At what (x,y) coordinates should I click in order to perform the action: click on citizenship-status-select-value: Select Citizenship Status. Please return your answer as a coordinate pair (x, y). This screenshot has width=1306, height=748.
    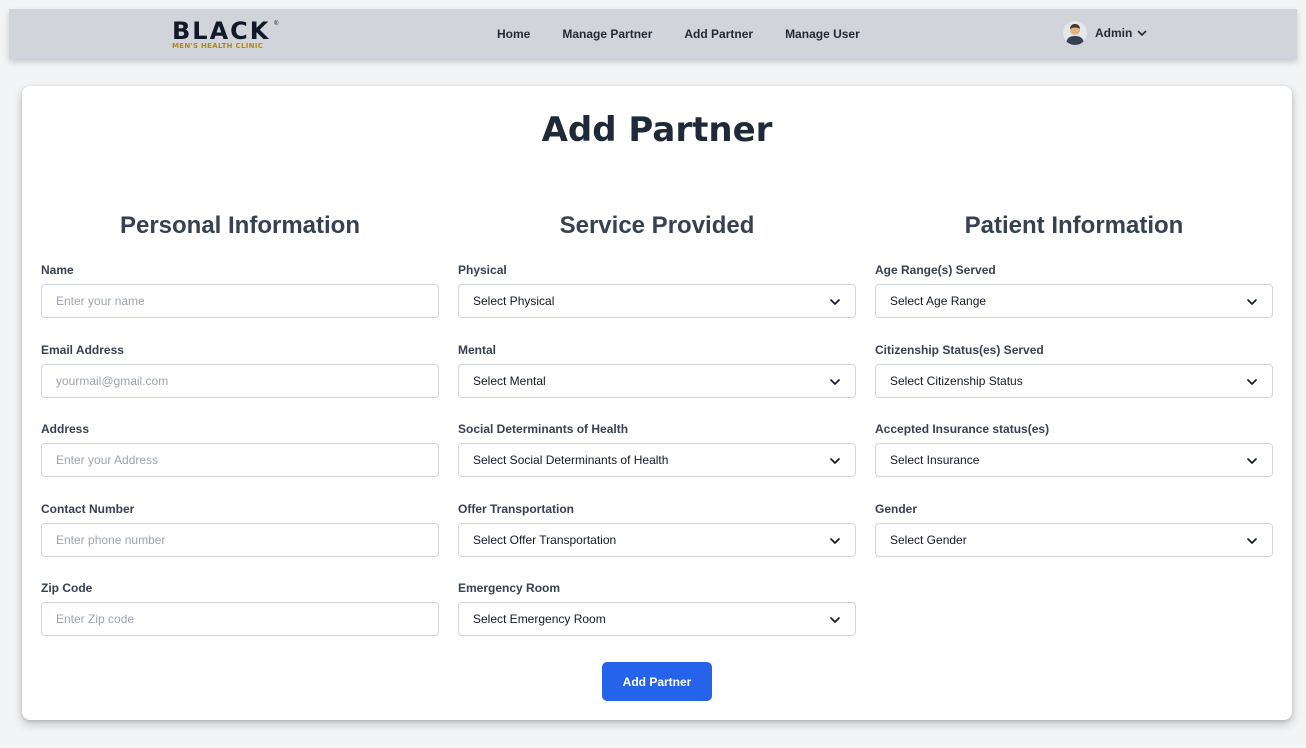
    Looking at the image, I should click on (956, 381).